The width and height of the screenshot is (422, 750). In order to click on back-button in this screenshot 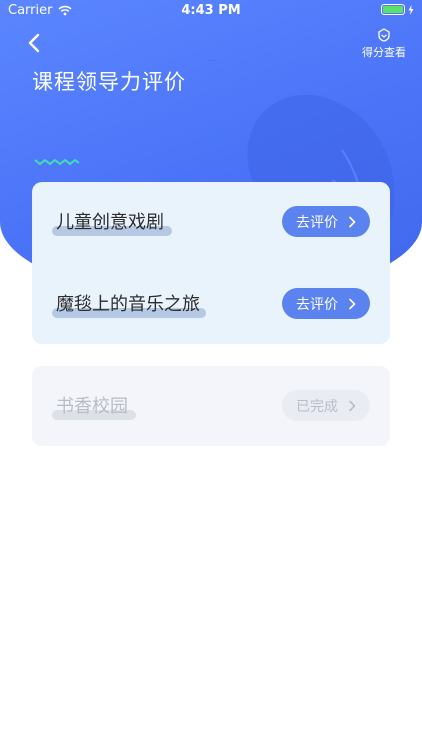, I will do `click(35, 43)`.